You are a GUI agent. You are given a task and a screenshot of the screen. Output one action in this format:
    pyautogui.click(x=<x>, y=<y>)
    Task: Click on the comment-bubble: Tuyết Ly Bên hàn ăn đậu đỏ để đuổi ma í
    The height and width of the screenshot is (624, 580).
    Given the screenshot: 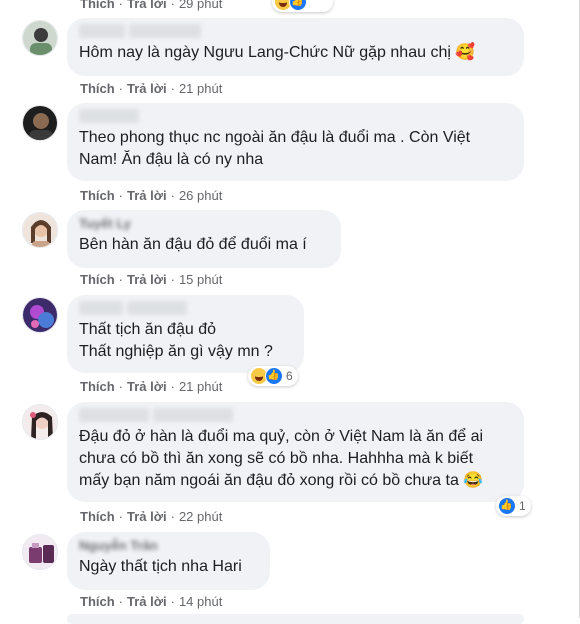 What is the action you would take?
    pyautogui.click(x=204, y=239)
    